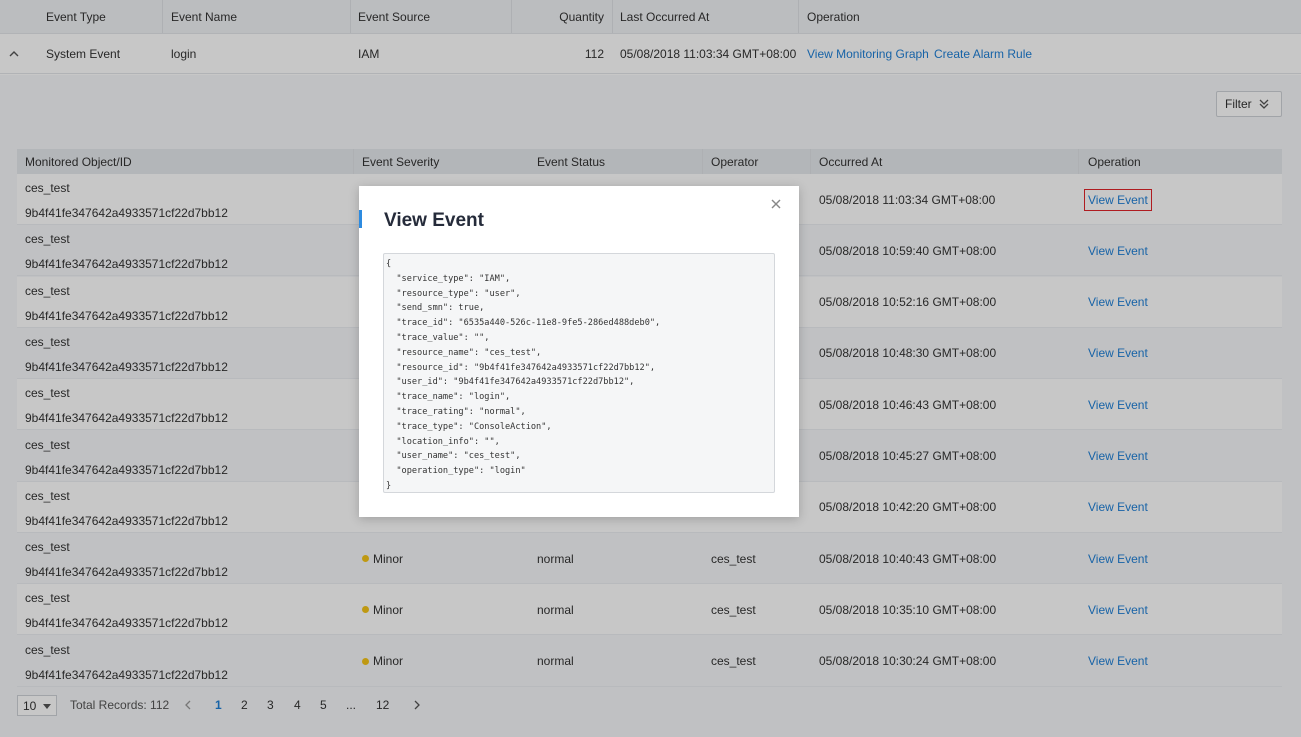  I want to click on json-line: "user_name": "ces_test",, so click(453, 456).